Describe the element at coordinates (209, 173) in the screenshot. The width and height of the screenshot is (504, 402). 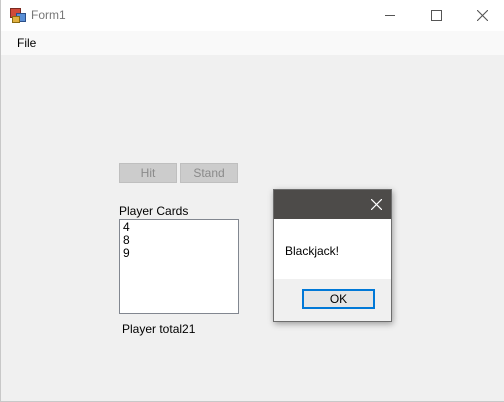
I see `stand-button: Stand` at that location.